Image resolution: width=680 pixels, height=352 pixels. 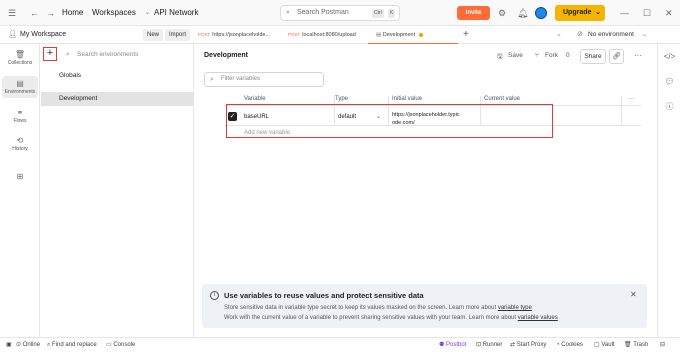 I want to click on rail-flows: ⚭ Flows, so click(x=20, y=116).